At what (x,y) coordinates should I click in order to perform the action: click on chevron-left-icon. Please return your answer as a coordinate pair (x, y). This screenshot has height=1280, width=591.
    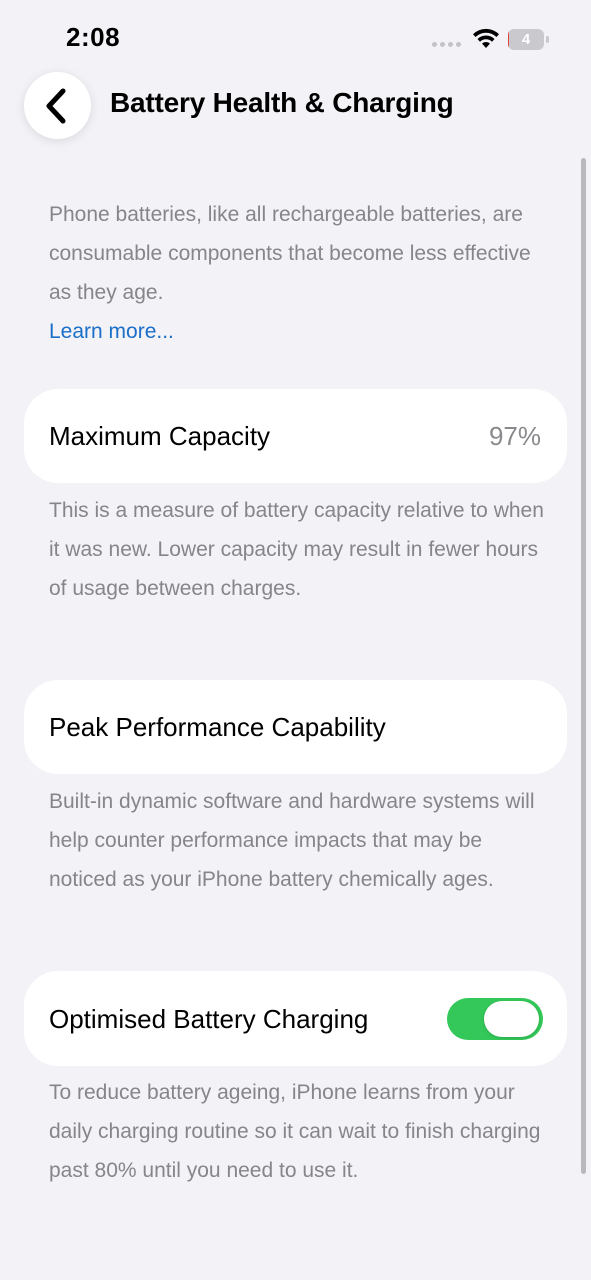
    Looking at the image, I should click on (56, 106).